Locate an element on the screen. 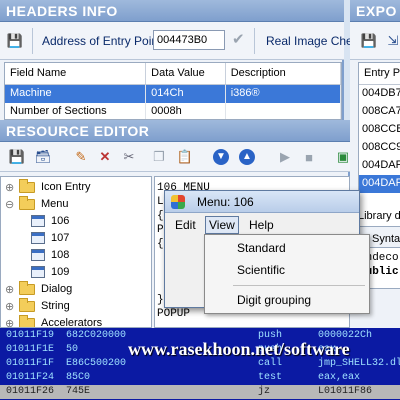 Image resolution: width=400 pixels, height=400 pixels. address-label: Address of Entry Point: is located at coordinates (103, 41).